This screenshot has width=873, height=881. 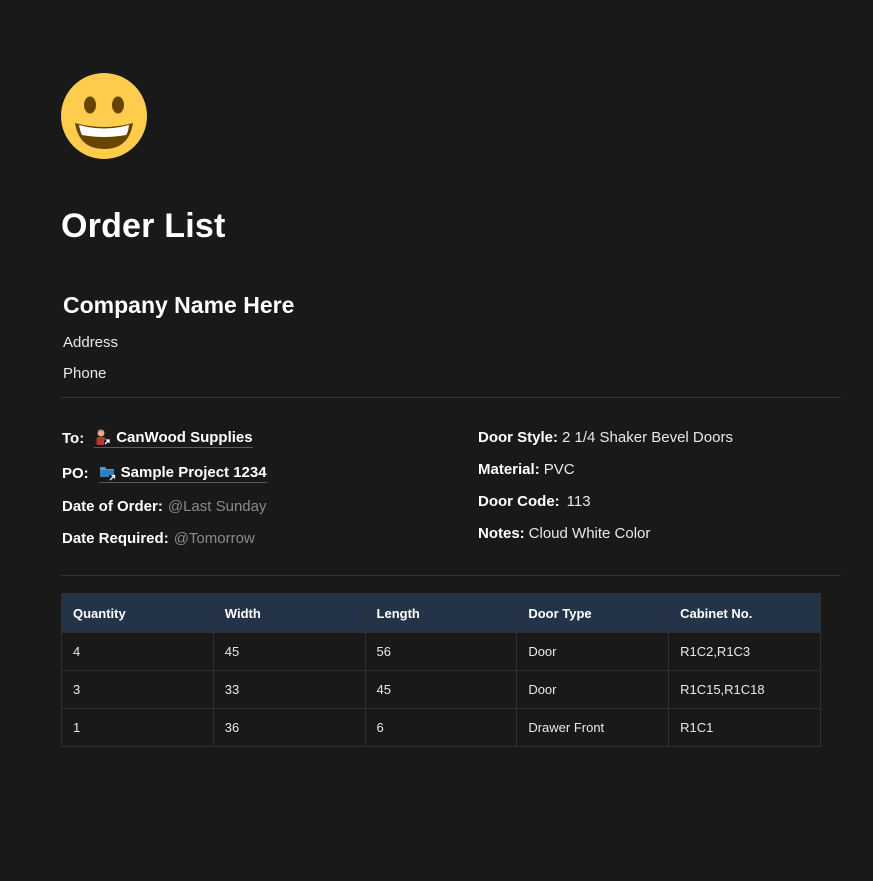 What do you see at coordinates (85, 373) in the screenshot?
I see `company-phone: Phone` at bounding box center [85, 373].